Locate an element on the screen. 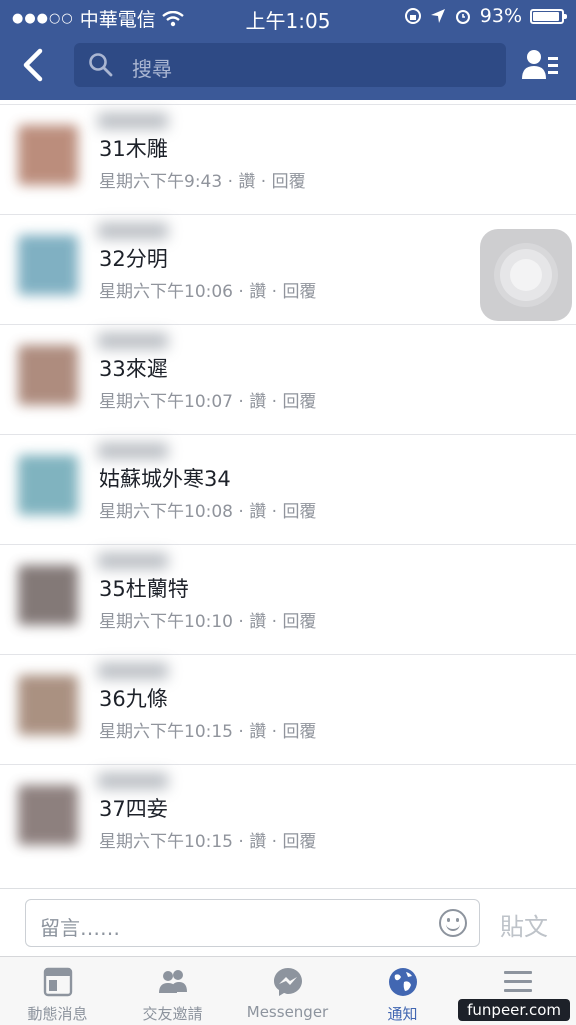 This screenshot has width=576, height=1025. comment-meta: 星期六下午10:10 · 讚 · 回覆 is located at coordinates (207, 619).